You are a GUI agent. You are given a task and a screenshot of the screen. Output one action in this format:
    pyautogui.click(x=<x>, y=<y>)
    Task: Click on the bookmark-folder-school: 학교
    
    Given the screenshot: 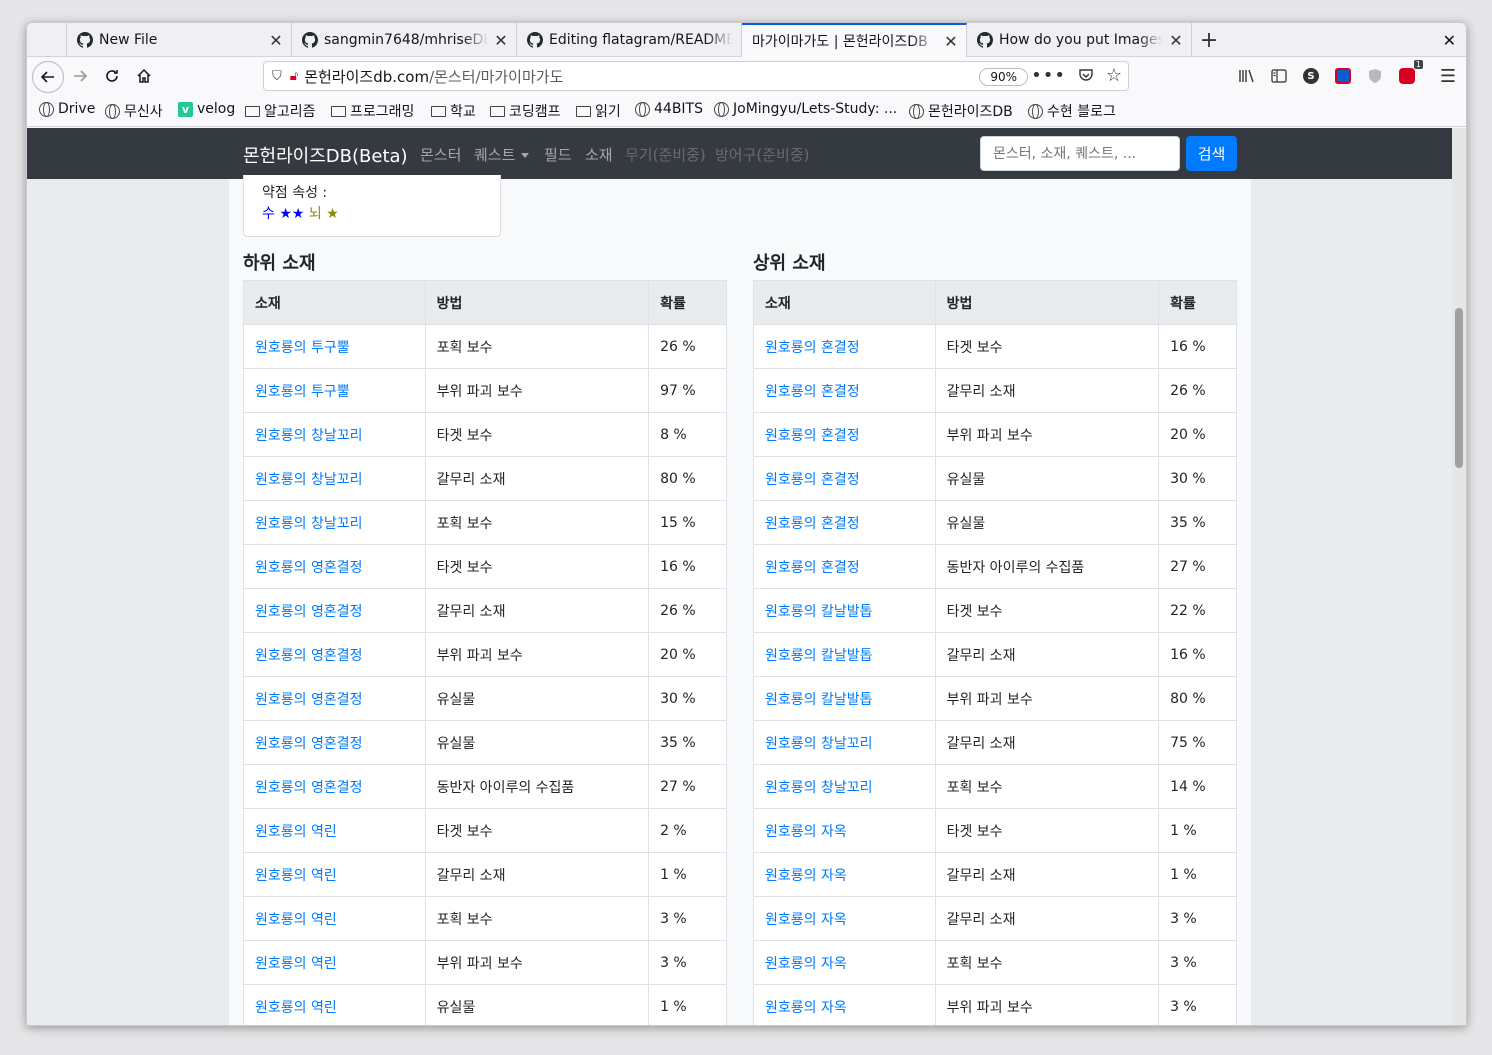 What is the action you would take?
    pyautogui.click(x=453, y=111)
    